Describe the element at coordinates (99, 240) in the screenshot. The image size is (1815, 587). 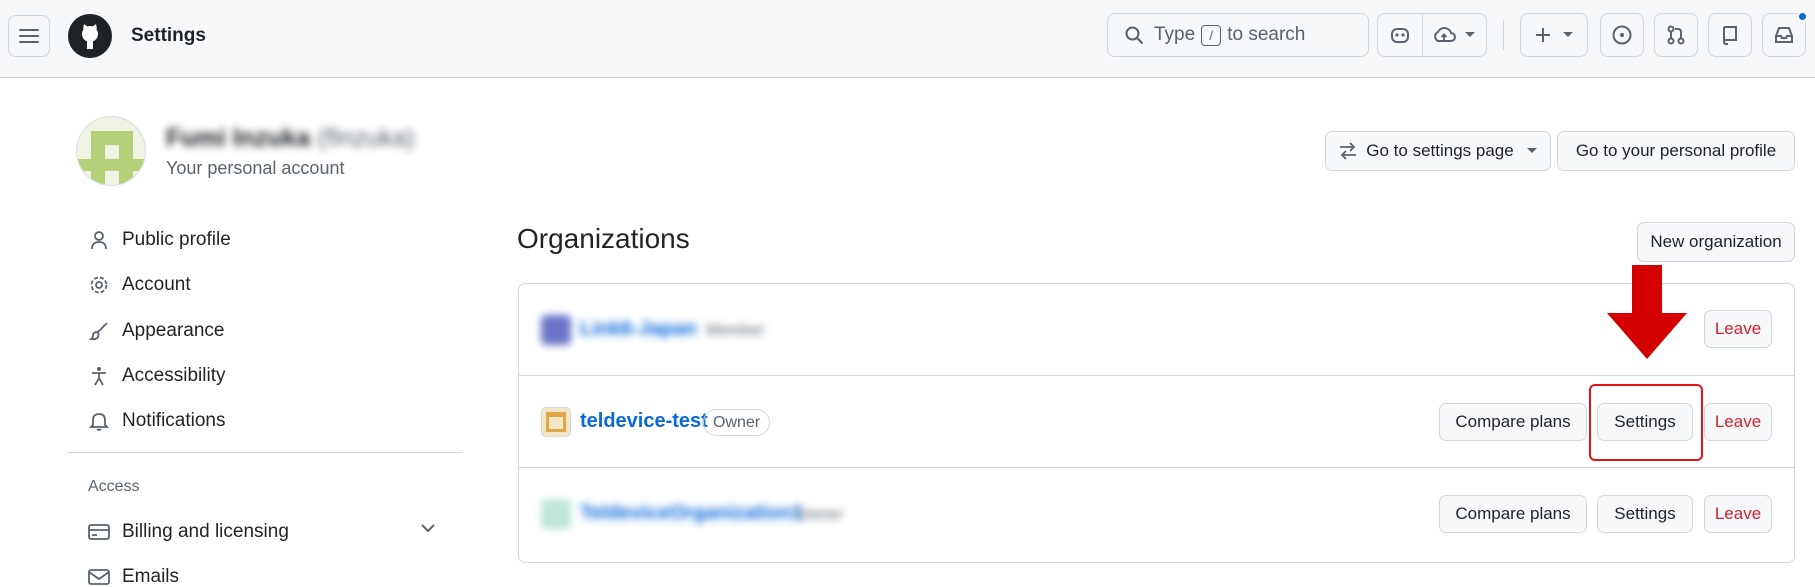
I see `person-icon` at that location.